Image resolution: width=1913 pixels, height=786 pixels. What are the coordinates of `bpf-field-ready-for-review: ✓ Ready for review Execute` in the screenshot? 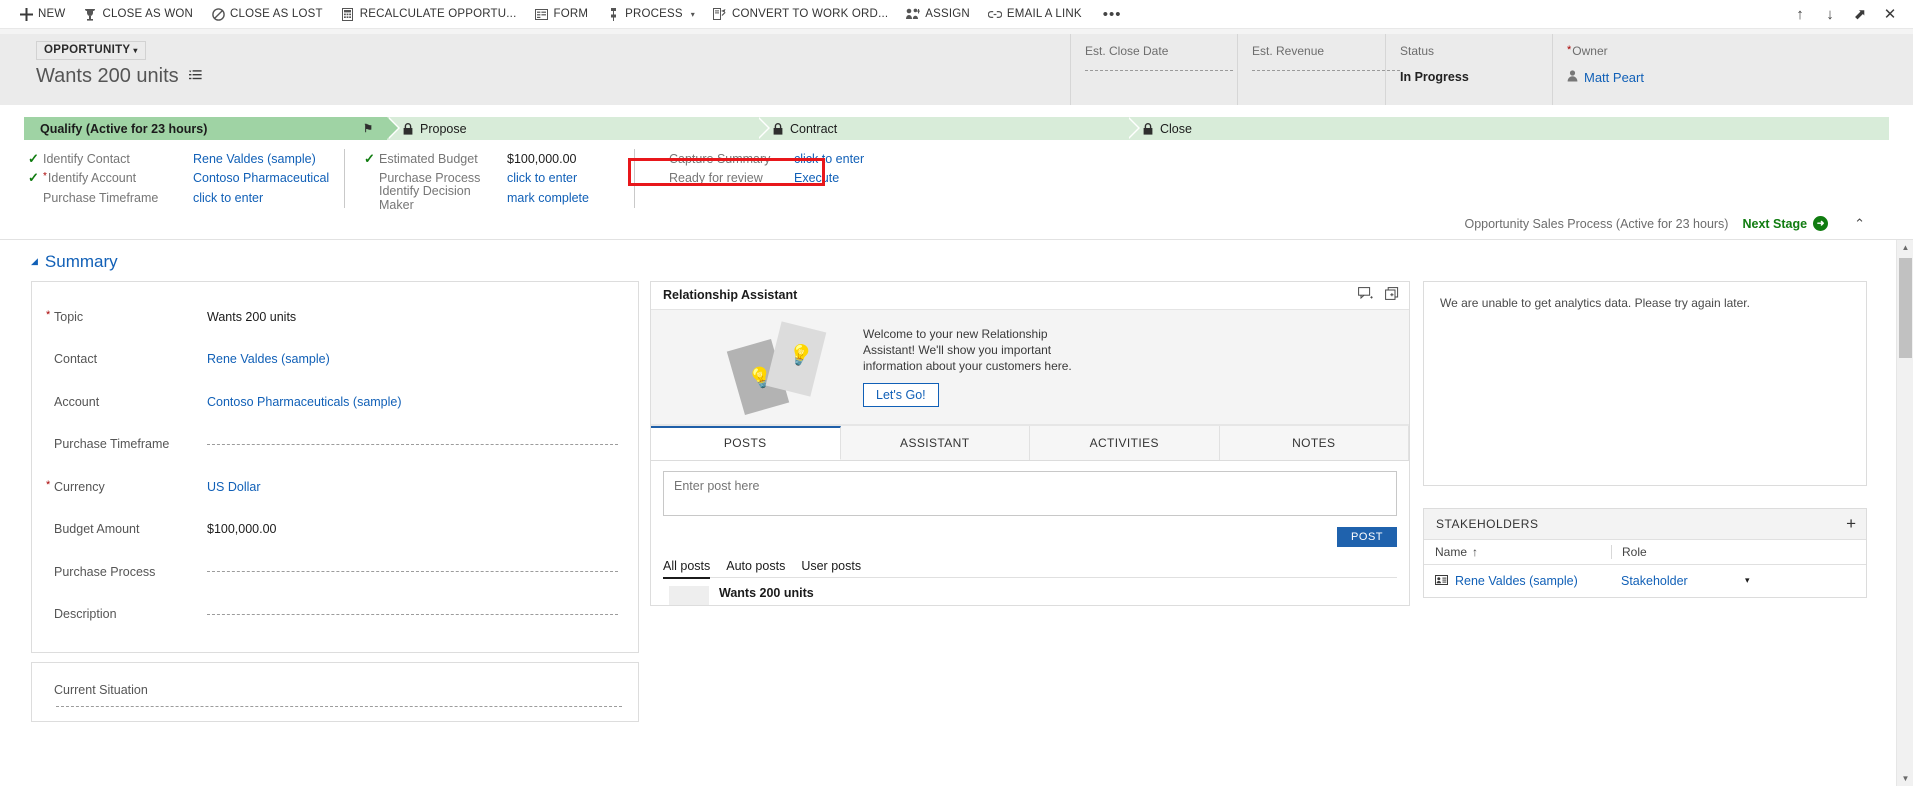 It's located at (814, 179).